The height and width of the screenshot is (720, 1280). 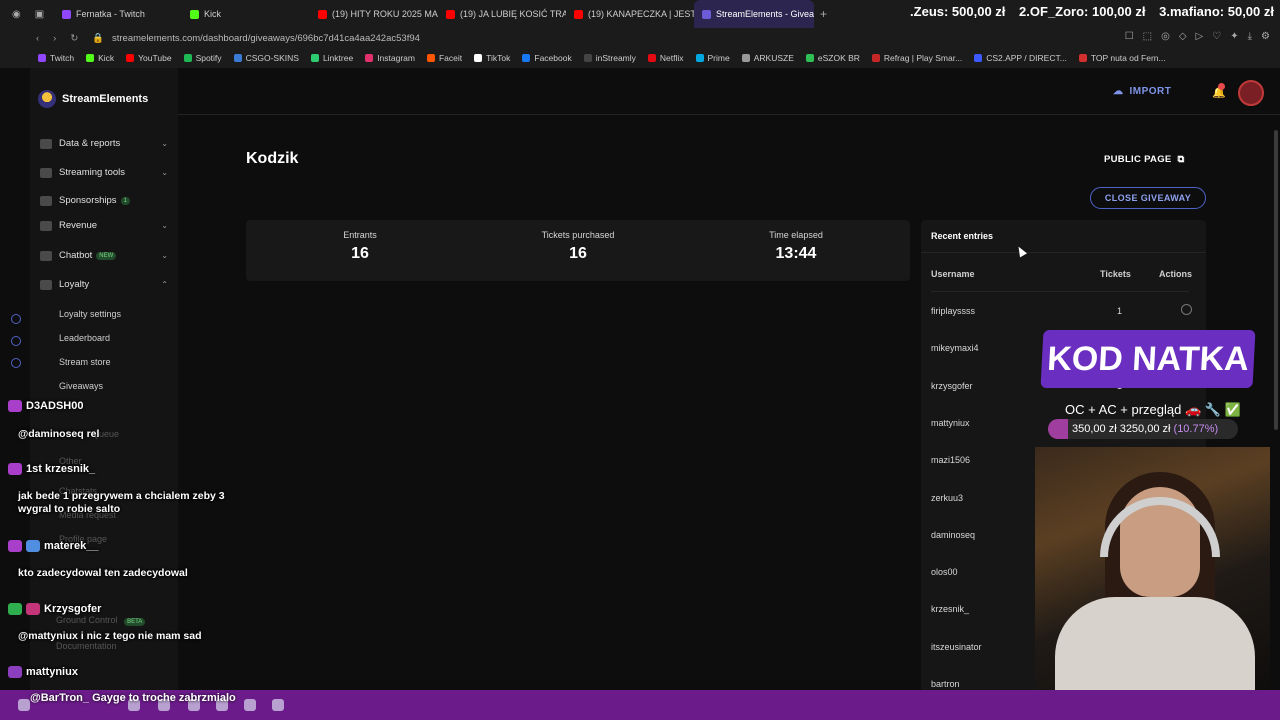 What do you see at coordinates (1148, 198) in the screenshot?
I see `close-giveaway-button: CLOSE GIVEAWAY` at bounding box center [1148, 198].